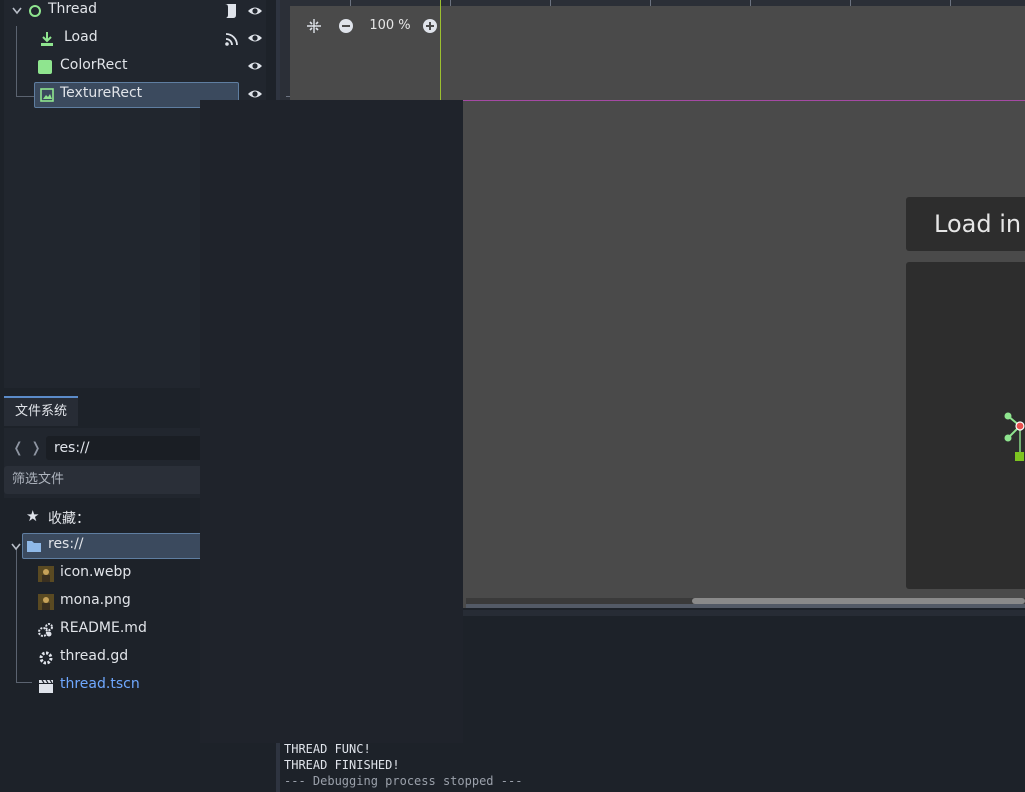  Describe the element at coordinates (965, 224) in the screenshot. I see `panel-title: Load in T` at that location.